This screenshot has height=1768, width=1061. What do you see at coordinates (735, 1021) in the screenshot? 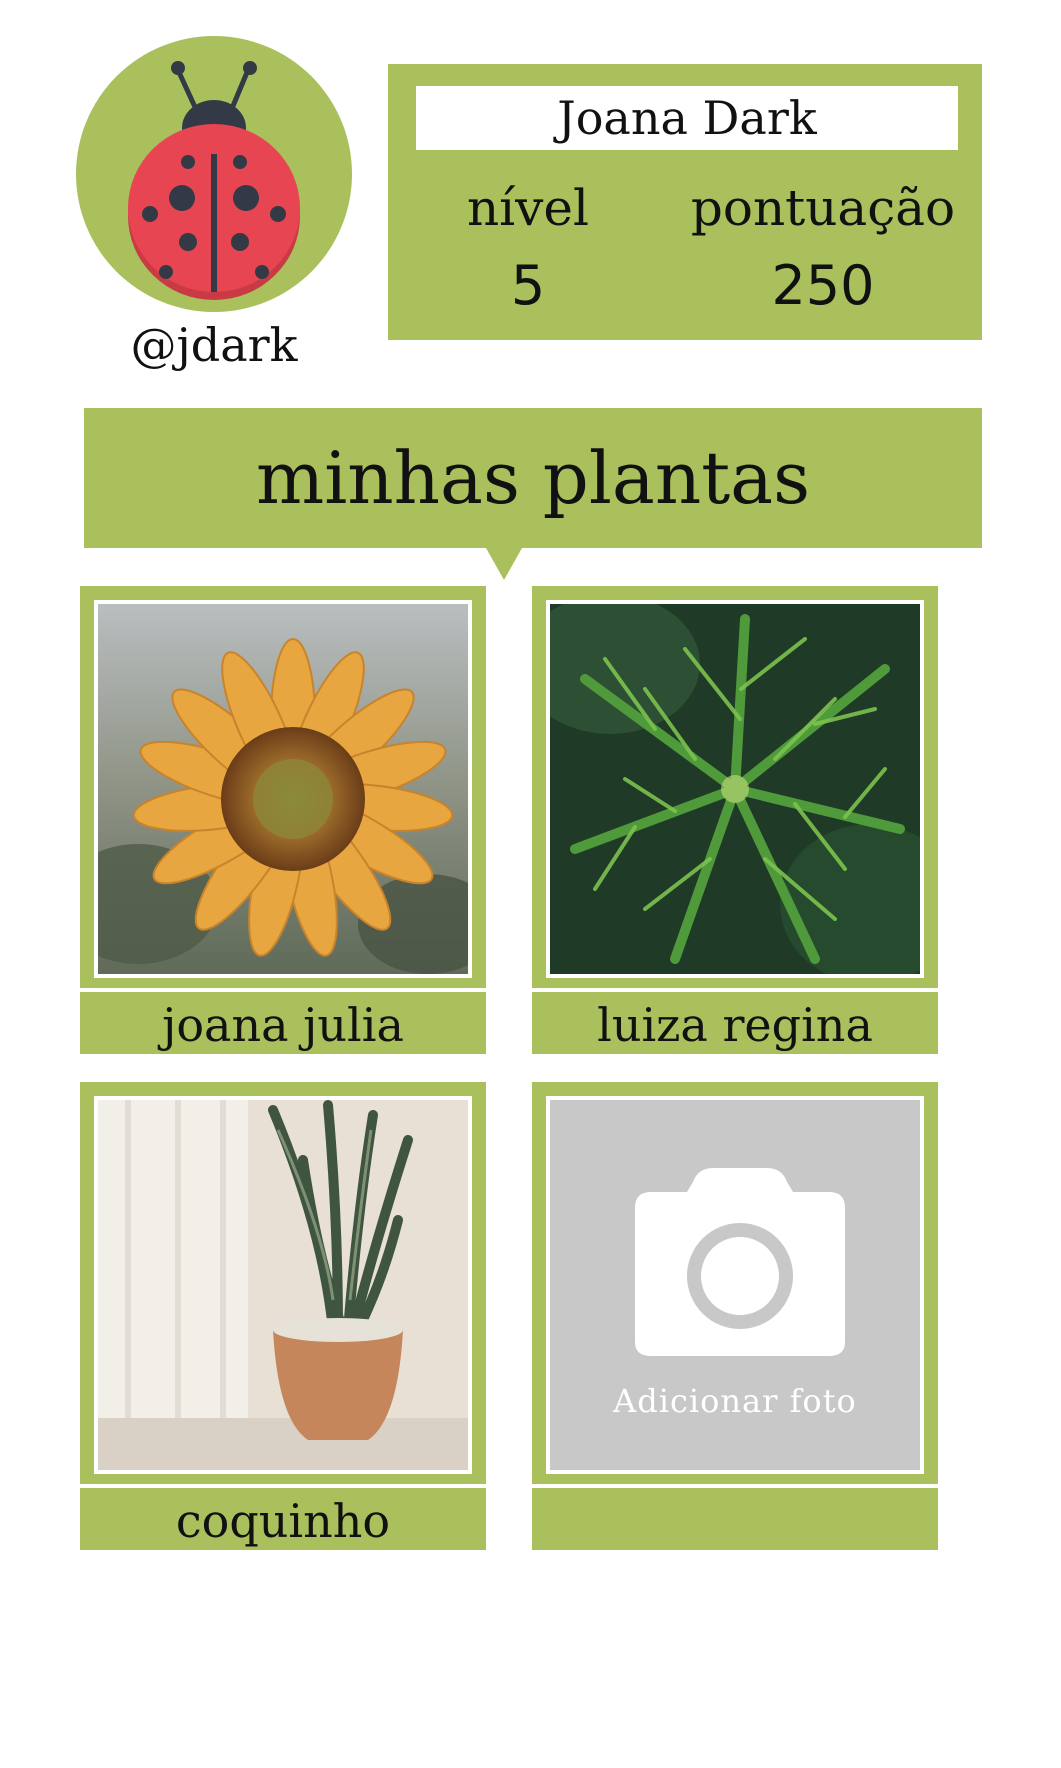
I see `plant-name: luiza regina` at bounding box center [735, 1021].